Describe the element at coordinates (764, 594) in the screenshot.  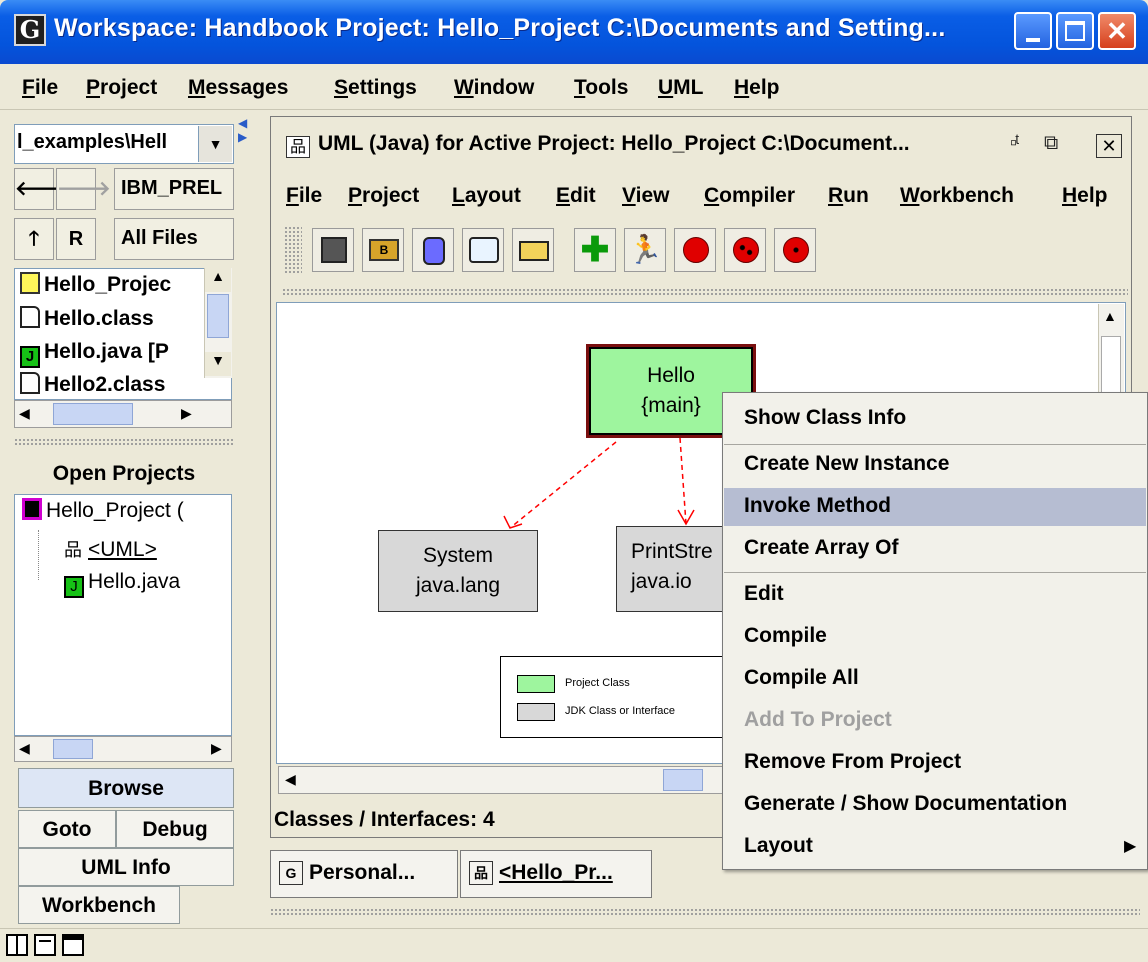
I see `menu-item-edit: Edit` at that location.